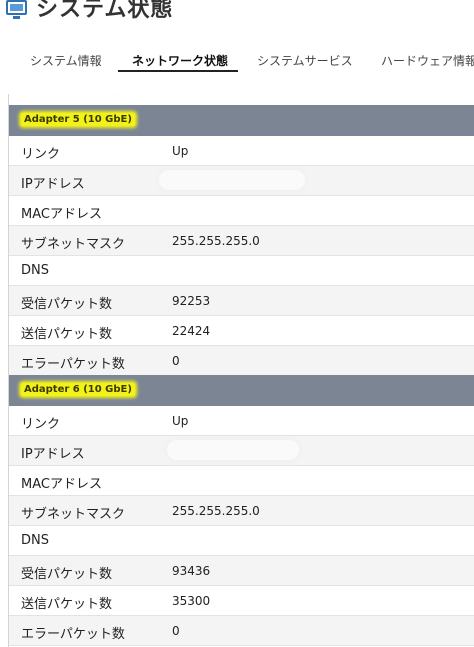 The width and height of the screenshot is (474, 647). What do you see at coordinates (191, 331) in the screenshot?
I see `row-value: 22424` at bounding box center [191, 331].